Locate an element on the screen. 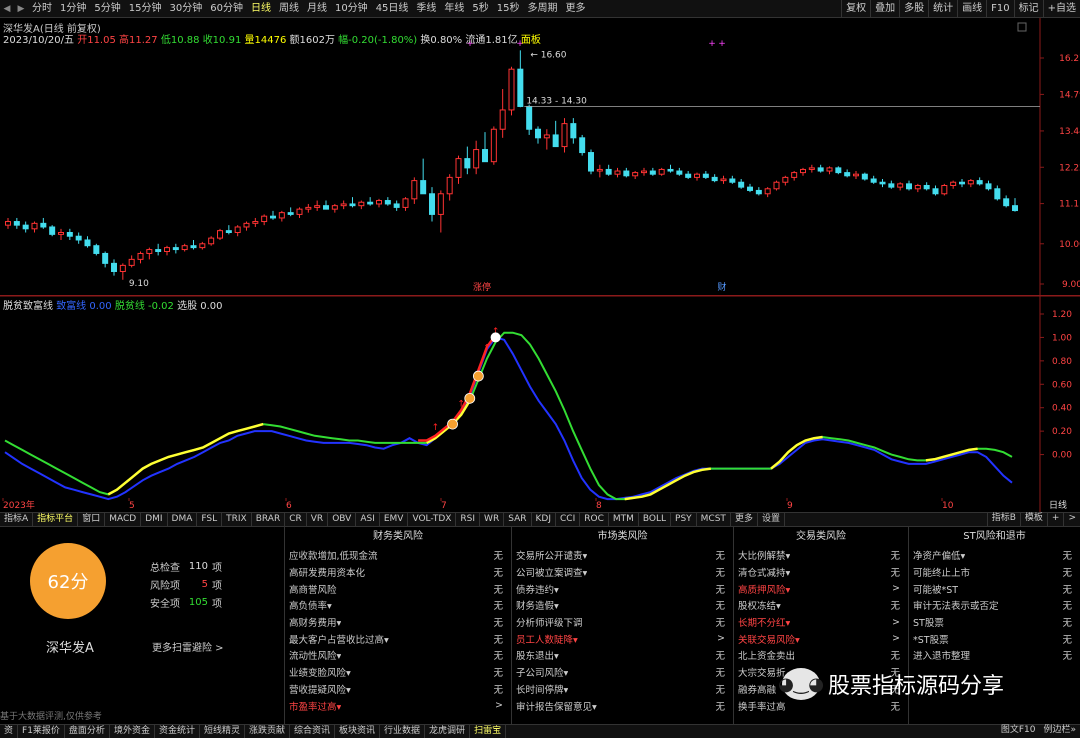 The height and width of the screenshot is (738, 1080). risk-item: 审计报告保留意见▾ 无 is located at coordinates (622, 705).